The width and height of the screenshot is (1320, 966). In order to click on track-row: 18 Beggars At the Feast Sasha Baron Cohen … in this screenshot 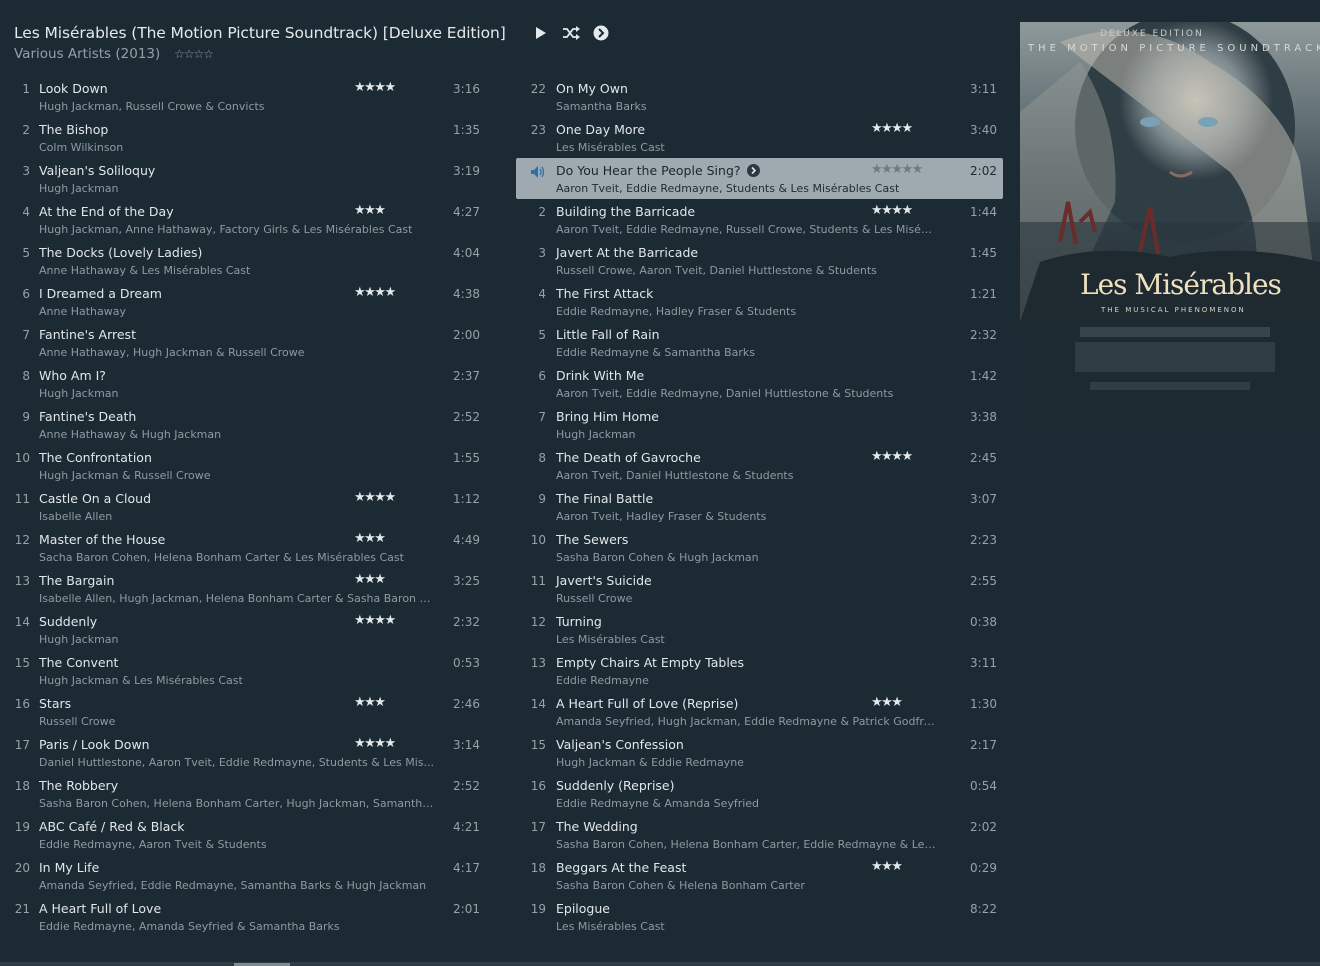, I will do `click(759, 875)`.